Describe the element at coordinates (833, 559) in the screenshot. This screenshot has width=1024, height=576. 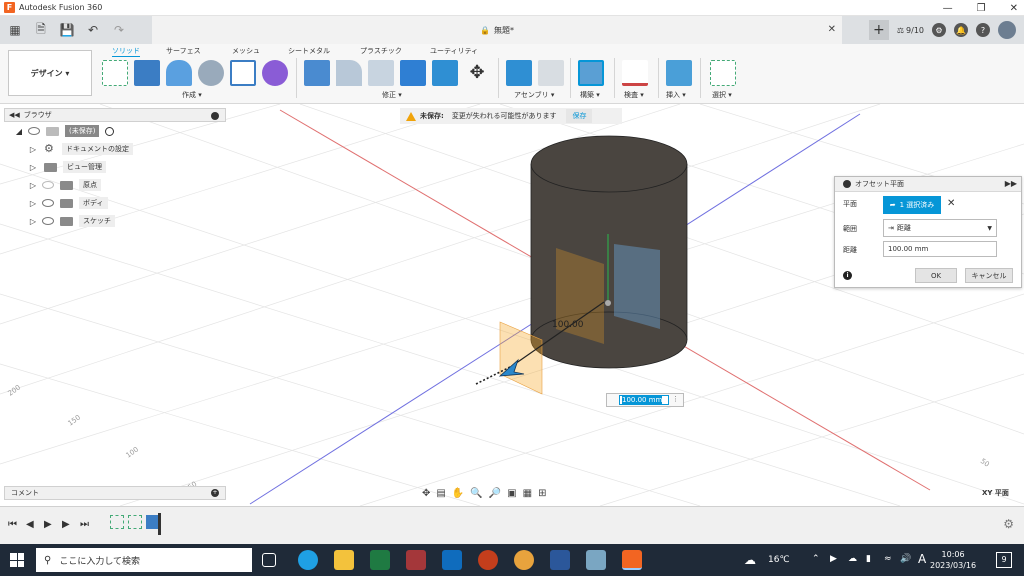
I see `security-icon: ▶` at that location.